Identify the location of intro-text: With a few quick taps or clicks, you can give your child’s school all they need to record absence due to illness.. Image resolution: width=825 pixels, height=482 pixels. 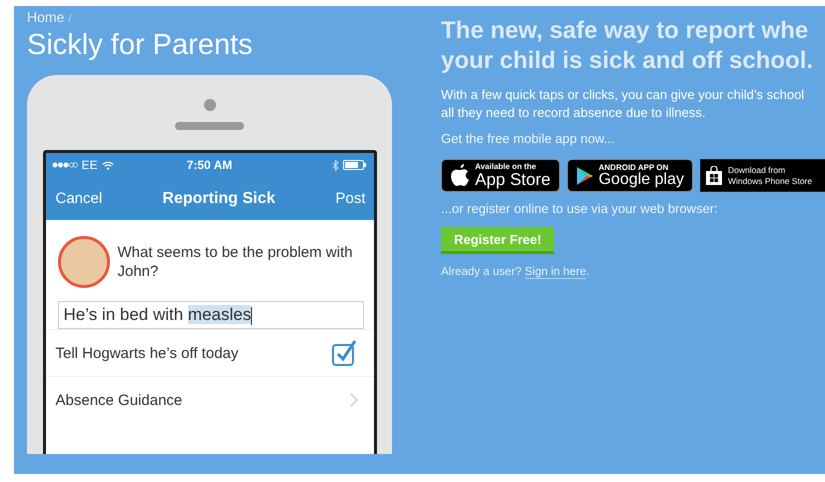
(623, 104).